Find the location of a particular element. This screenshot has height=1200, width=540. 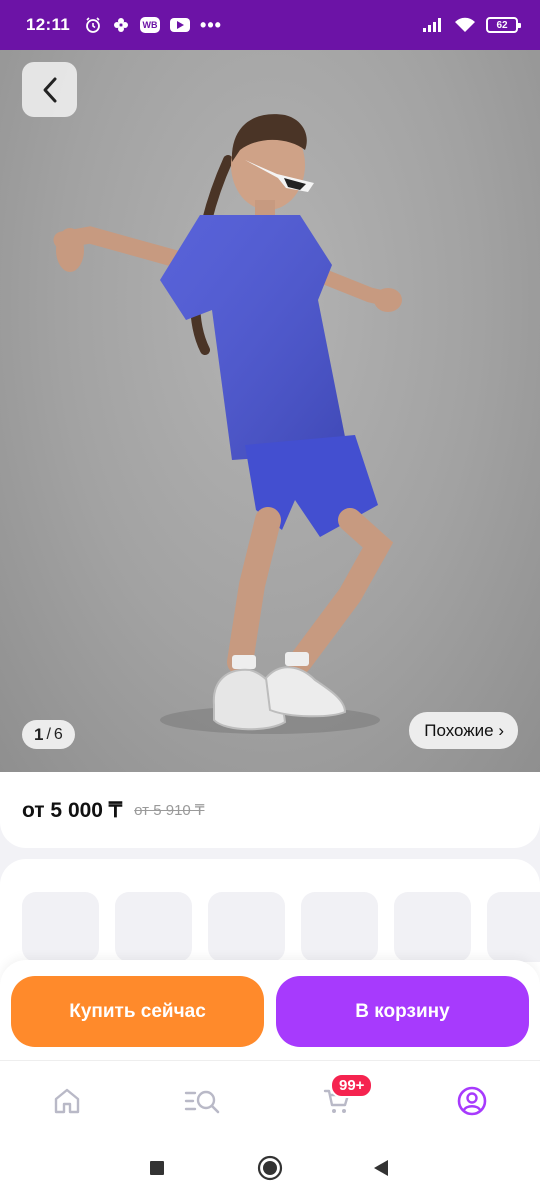

square-icon is located at coordinates (157, 1168).